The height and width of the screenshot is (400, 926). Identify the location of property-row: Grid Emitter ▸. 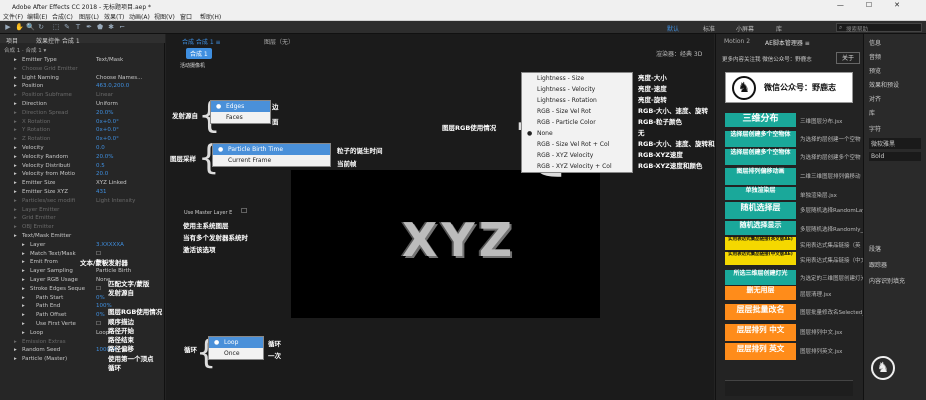
(82, 218).